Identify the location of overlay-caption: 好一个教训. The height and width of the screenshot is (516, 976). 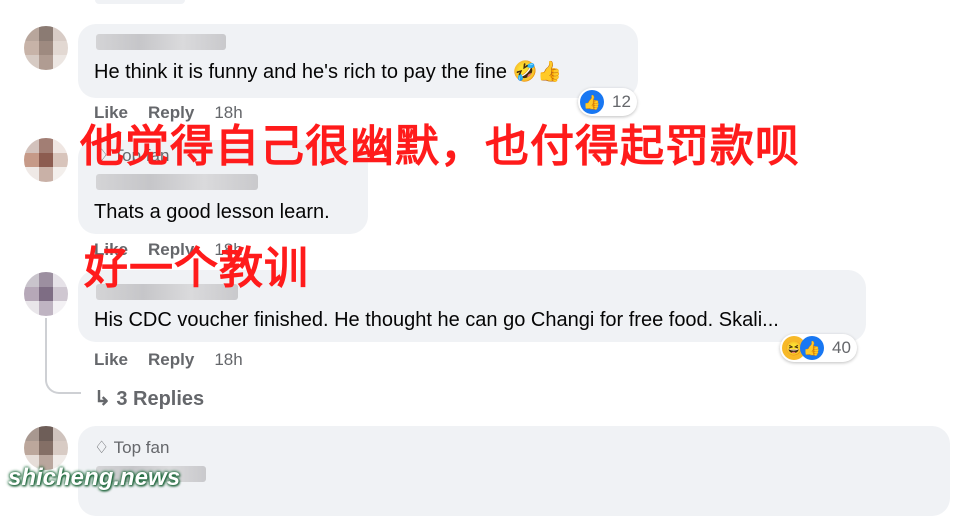
(196, 268).